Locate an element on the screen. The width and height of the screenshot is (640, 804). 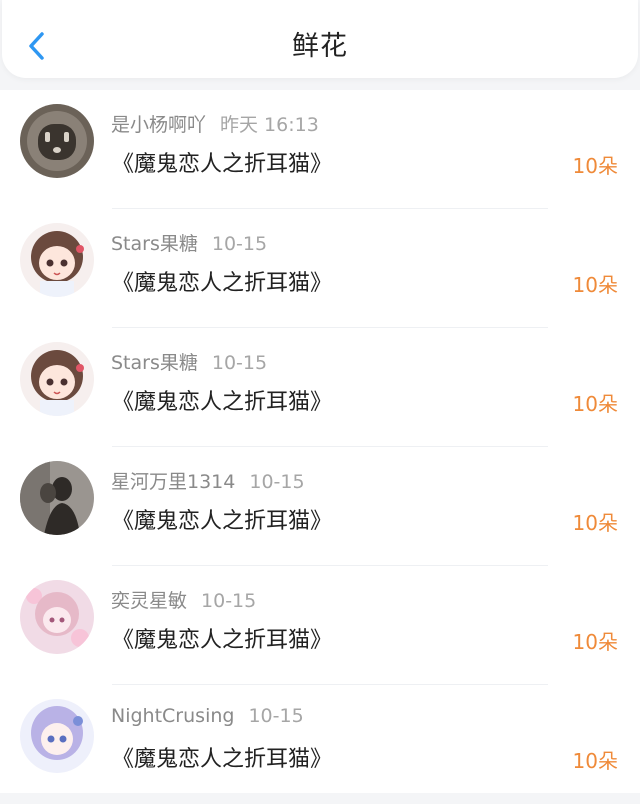
silhouette-photo-avatar is located at coordinates (57, 498).